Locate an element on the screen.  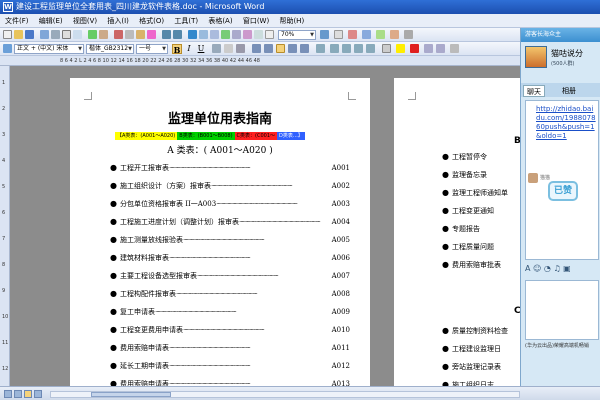
bold-button: B is located at coordinates (177, 49).